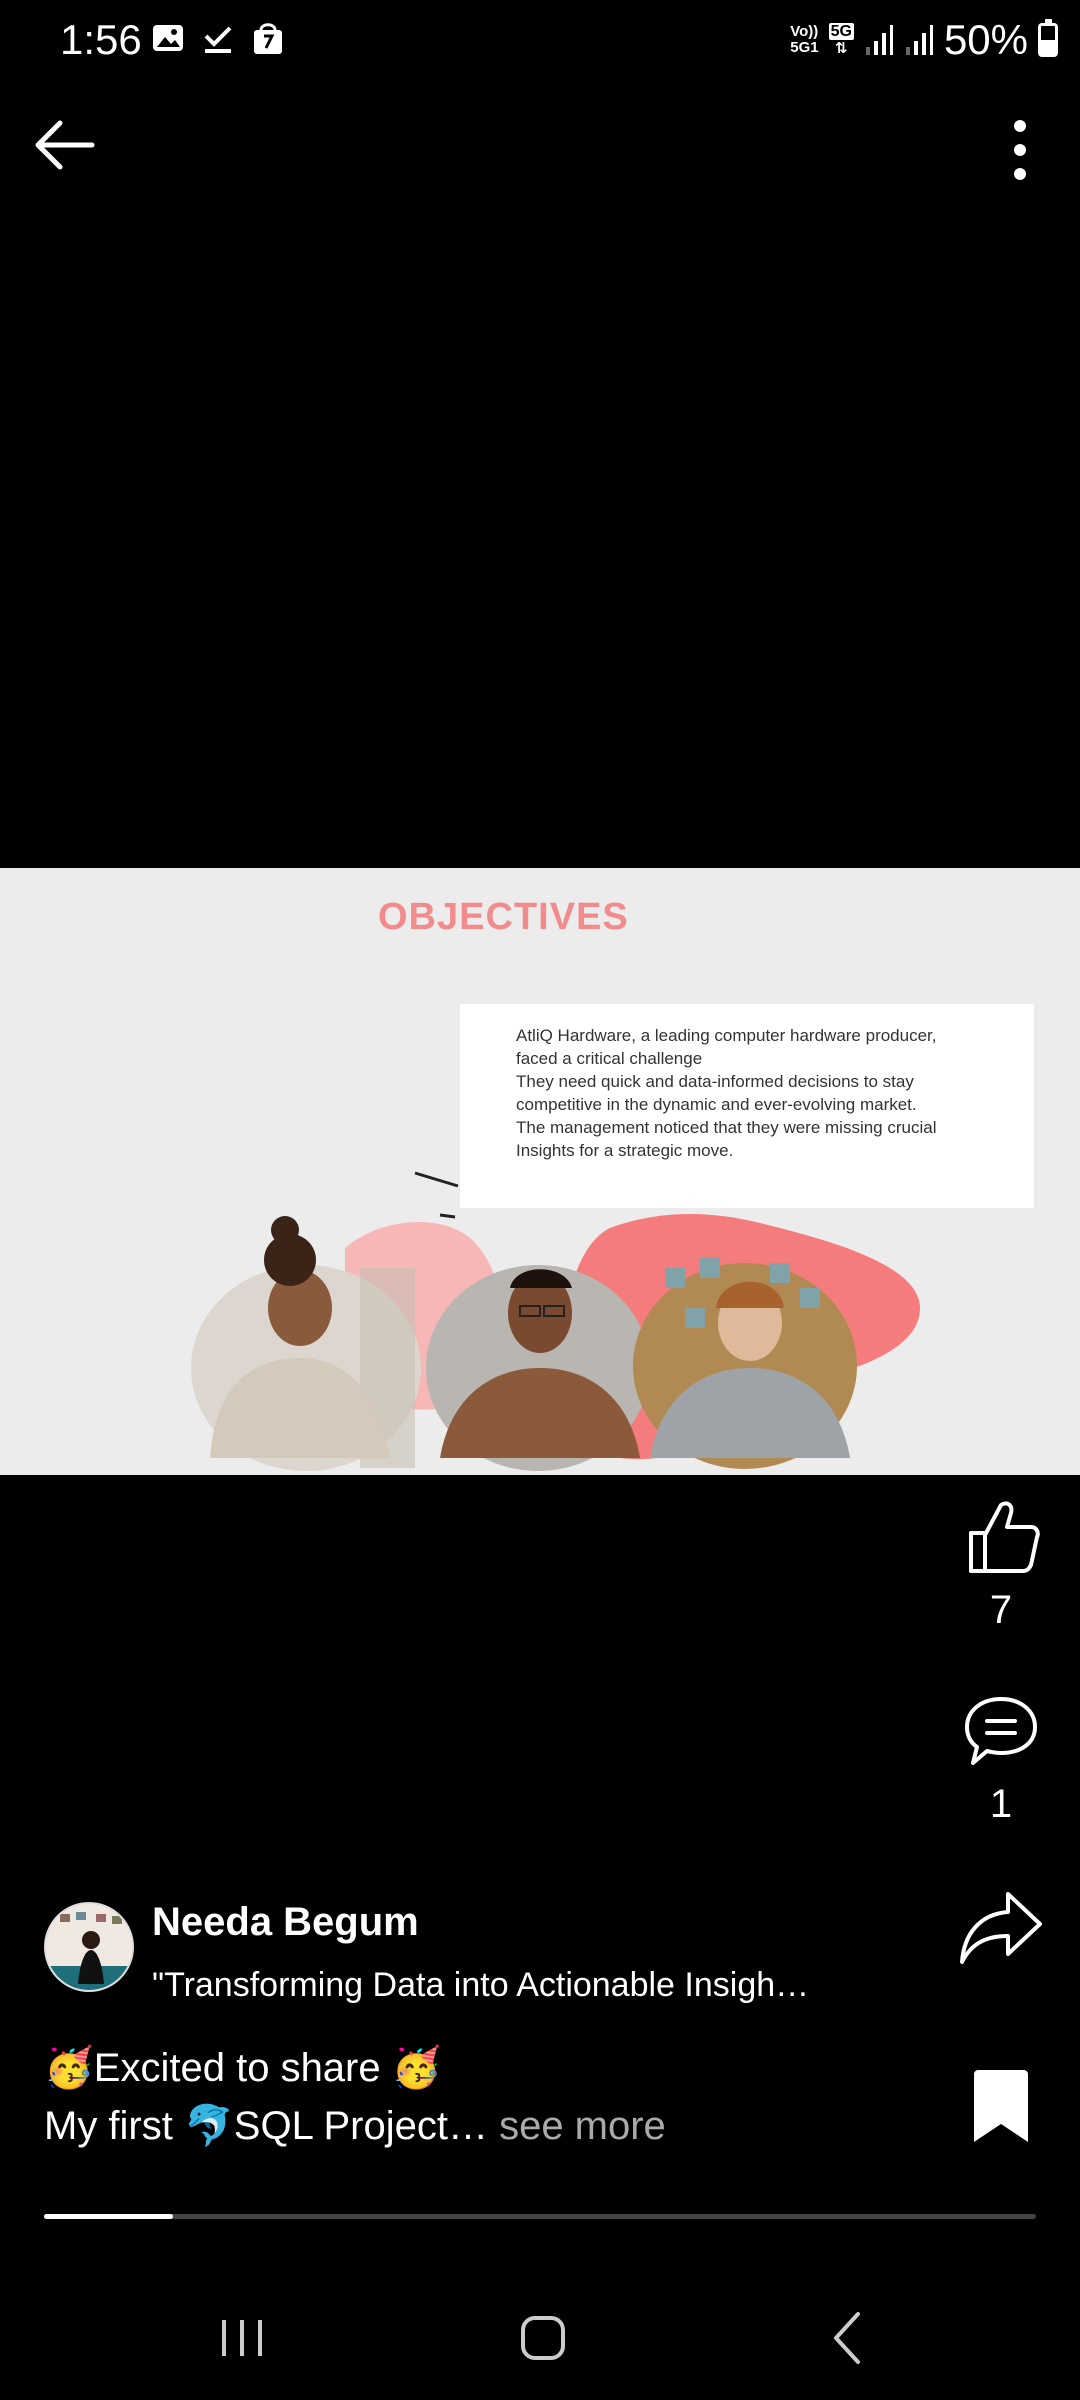  Describe the element at coordinates (1048, 38) in the screenshot. I see `battery-icon` at that location.